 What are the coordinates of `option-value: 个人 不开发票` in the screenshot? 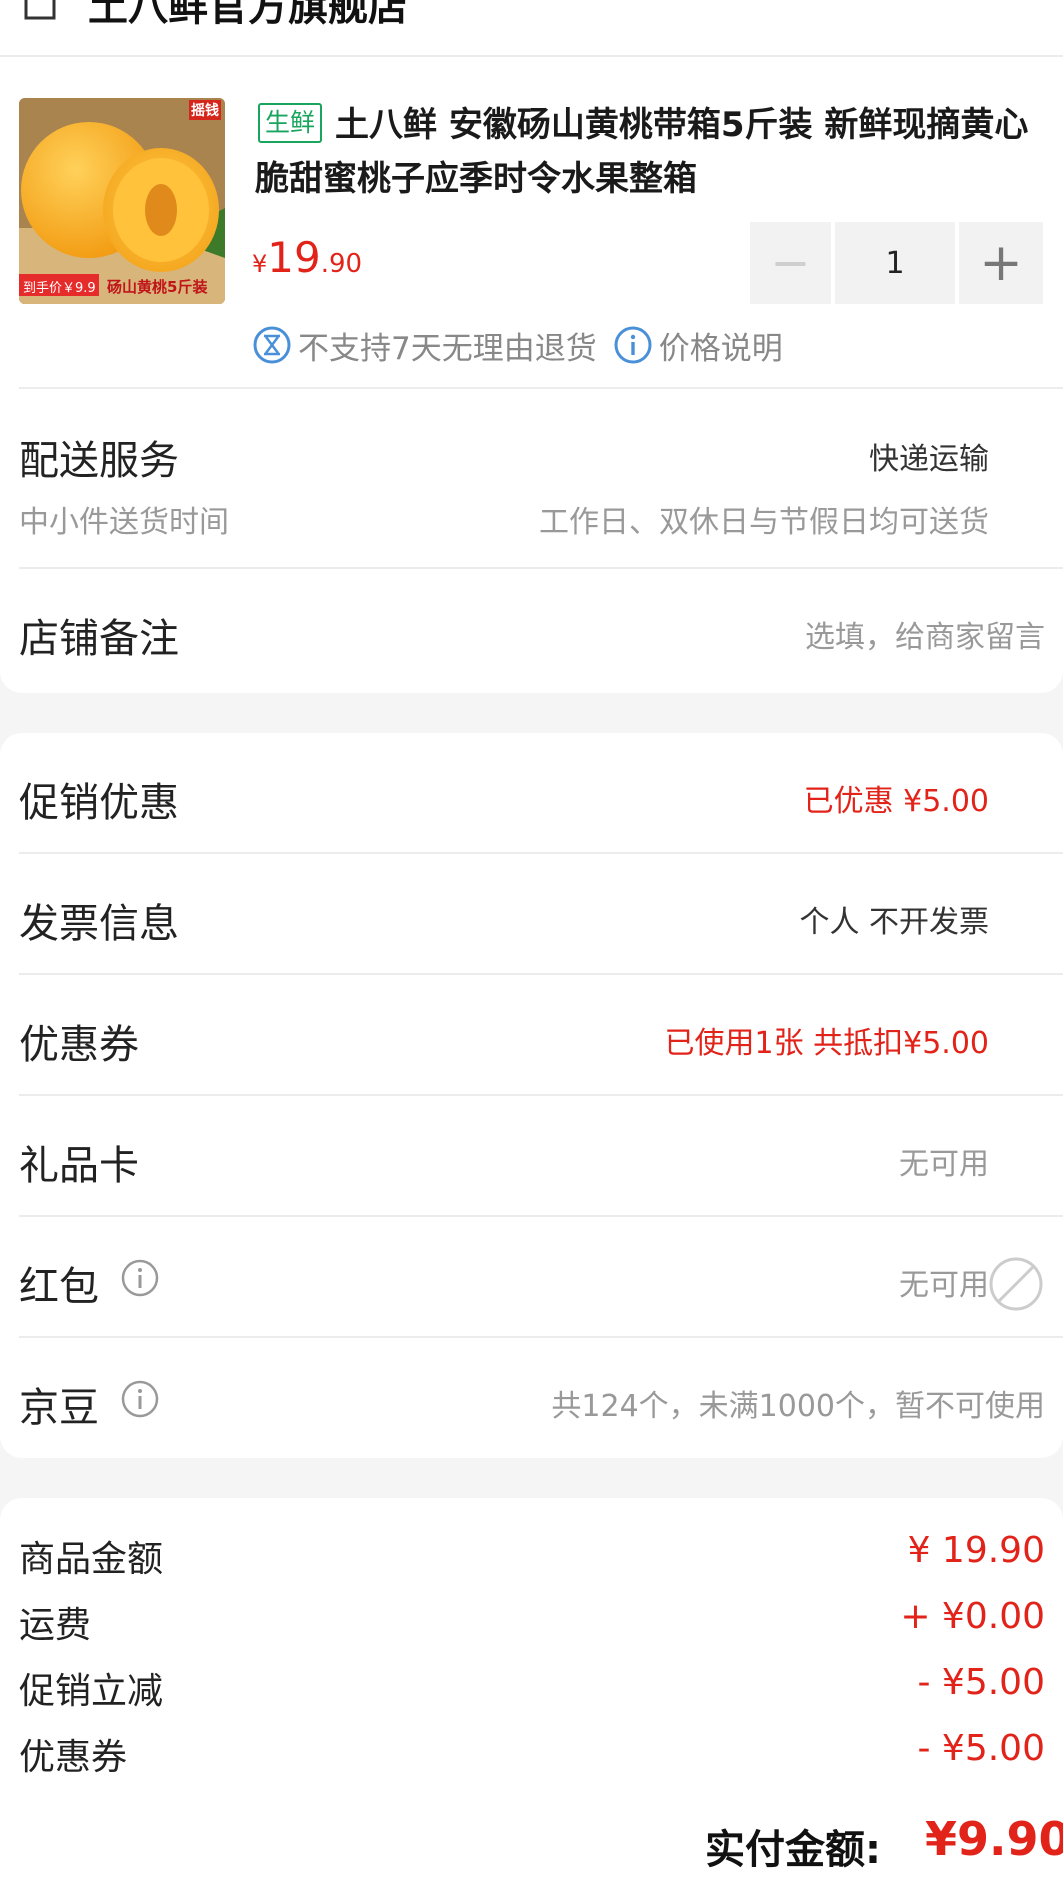 It's located at (894, 922).